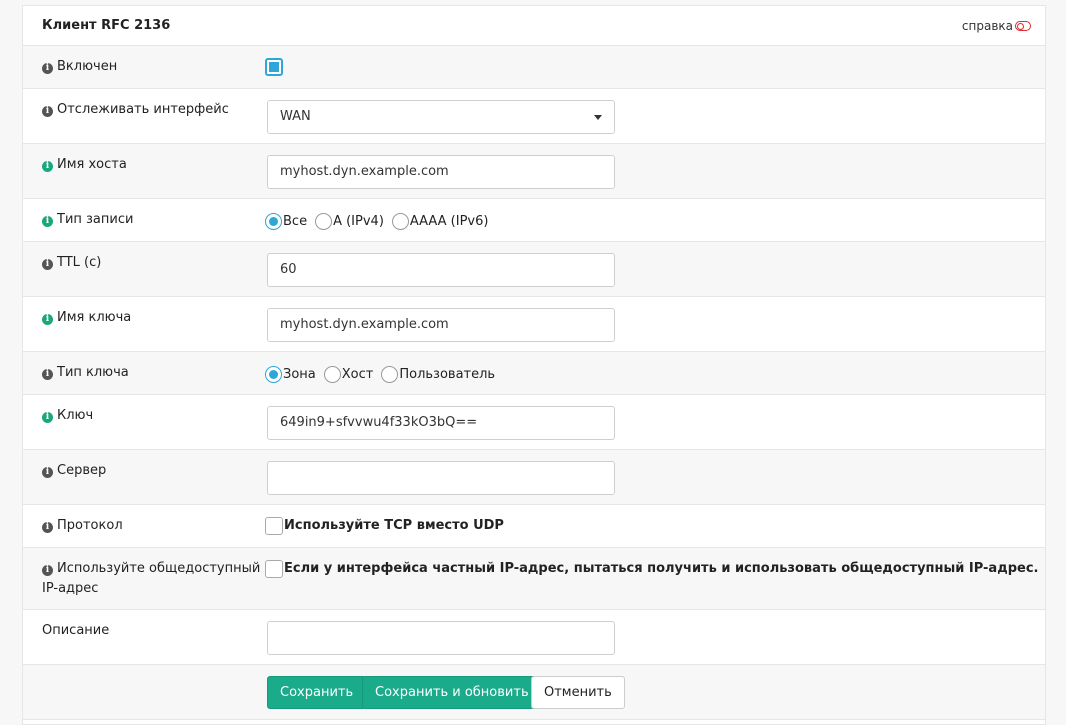 This screenshot has height=725, width=1066. Describe the element at coordinates (79, 67) in the screenshot. I see `label-enabled: i Включен` at that location.